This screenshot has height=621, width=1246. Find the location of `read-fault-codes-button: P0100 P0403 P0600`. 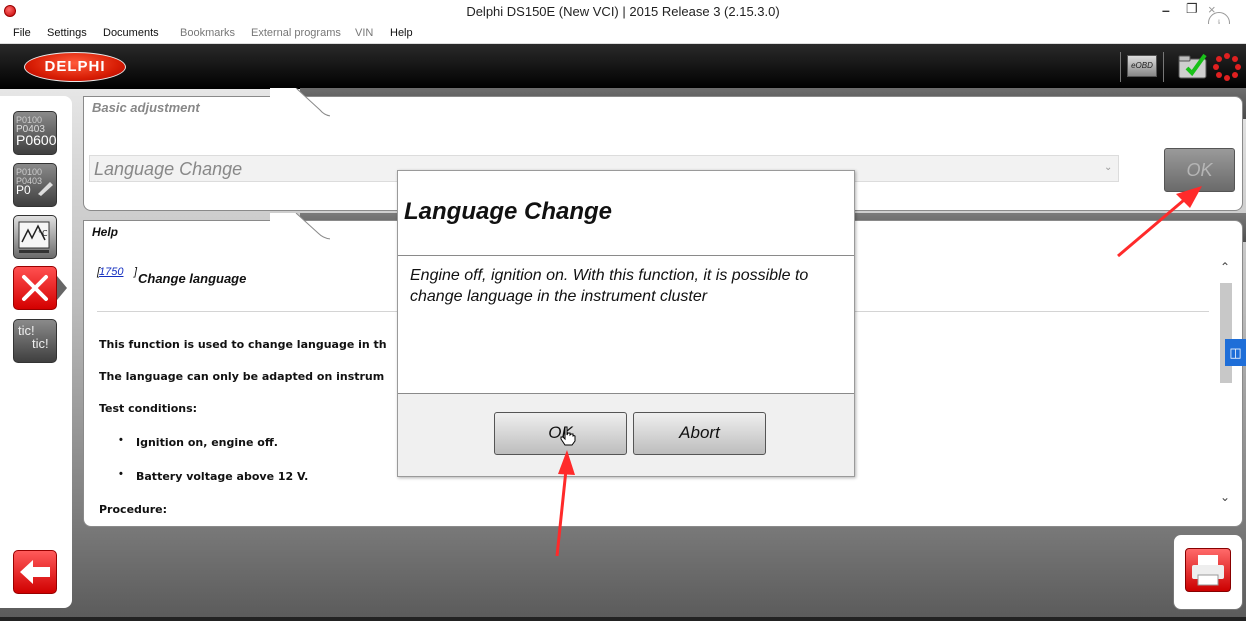

read-fault-codes-button: P0100 P0403 P0600 is located at coordinates (35, 133).